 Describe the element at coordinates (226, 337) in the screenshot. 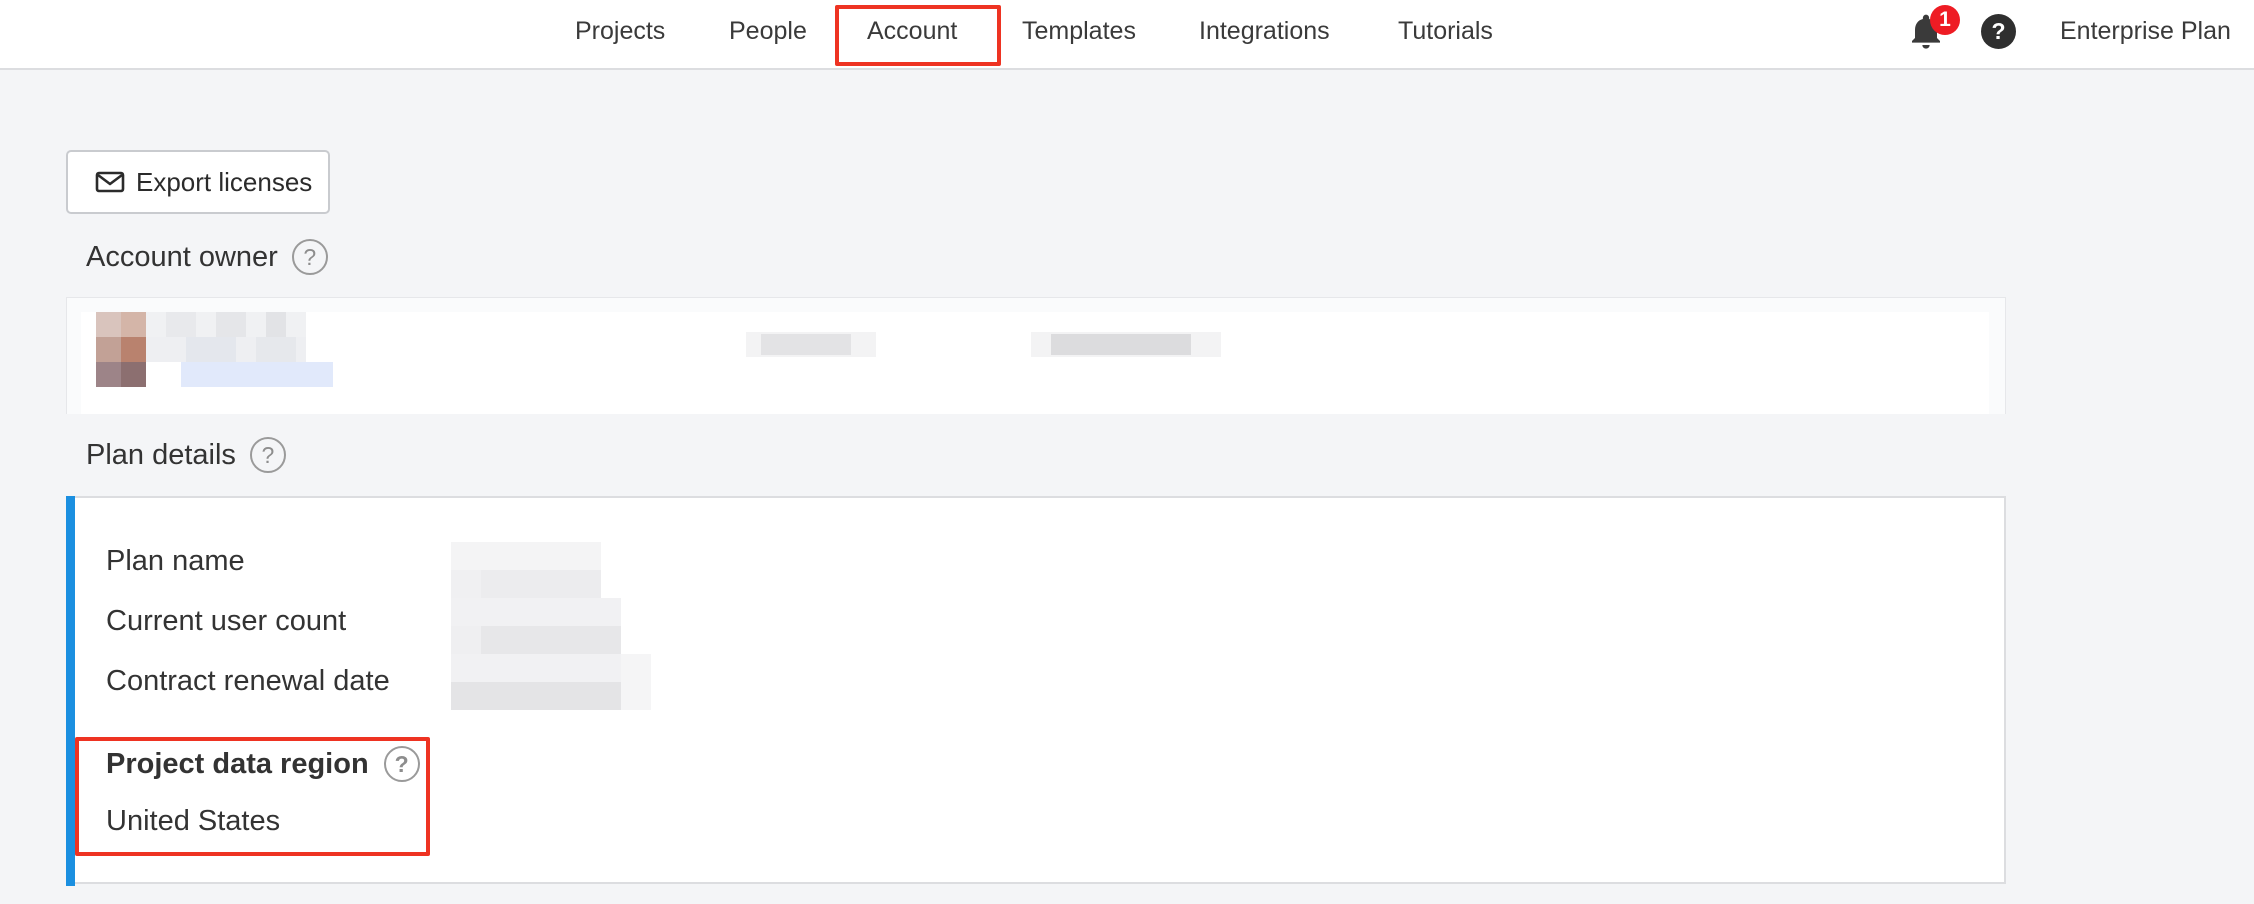

I see `owner-name-blurred` at that location.